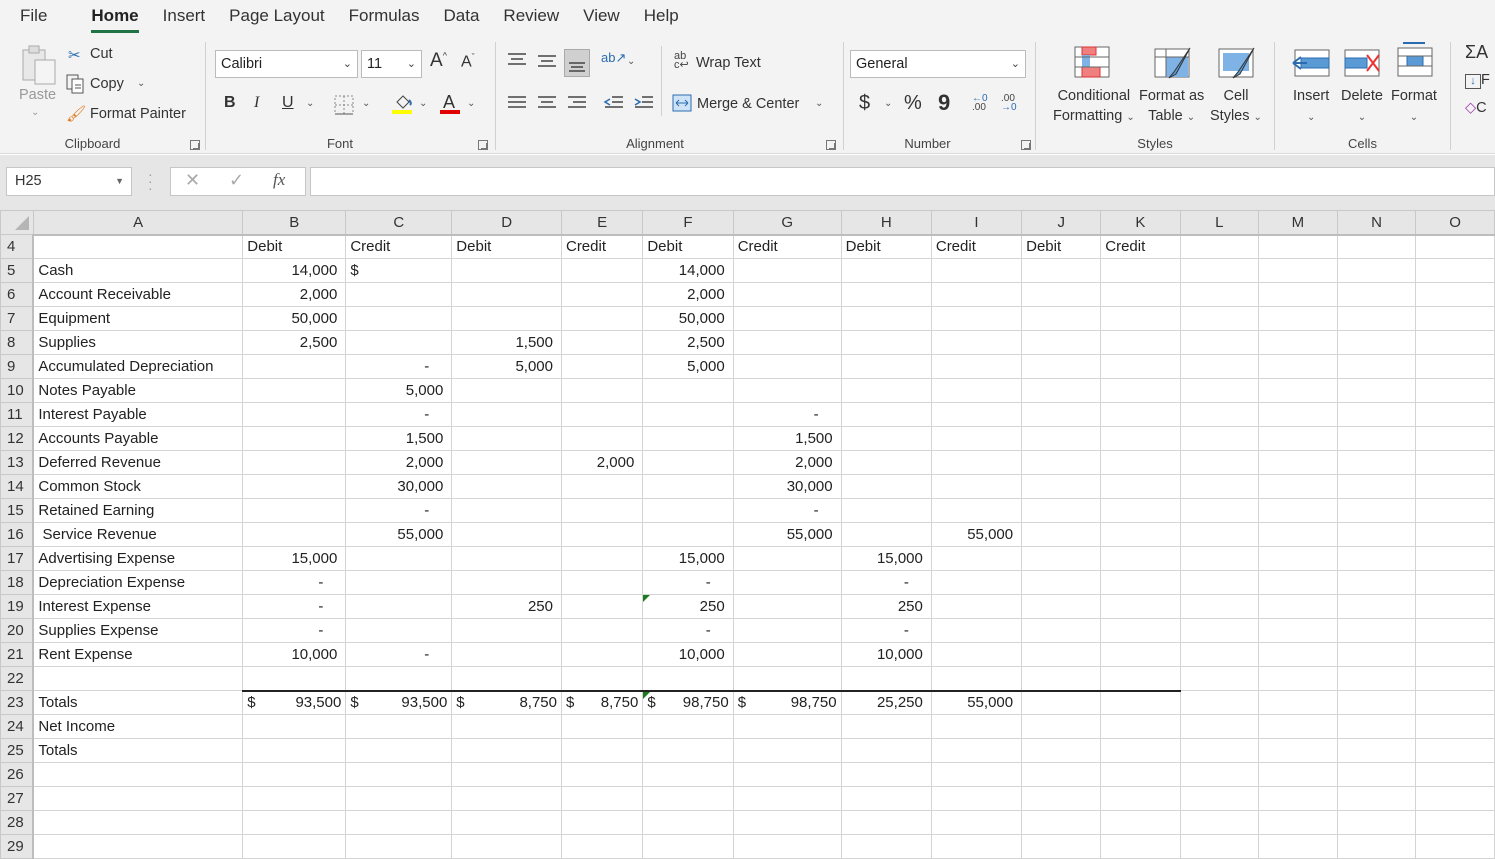  Describe the element at coordinates (787, 462) in the screenshot. I see `cell-g13: 2,000` at that location.